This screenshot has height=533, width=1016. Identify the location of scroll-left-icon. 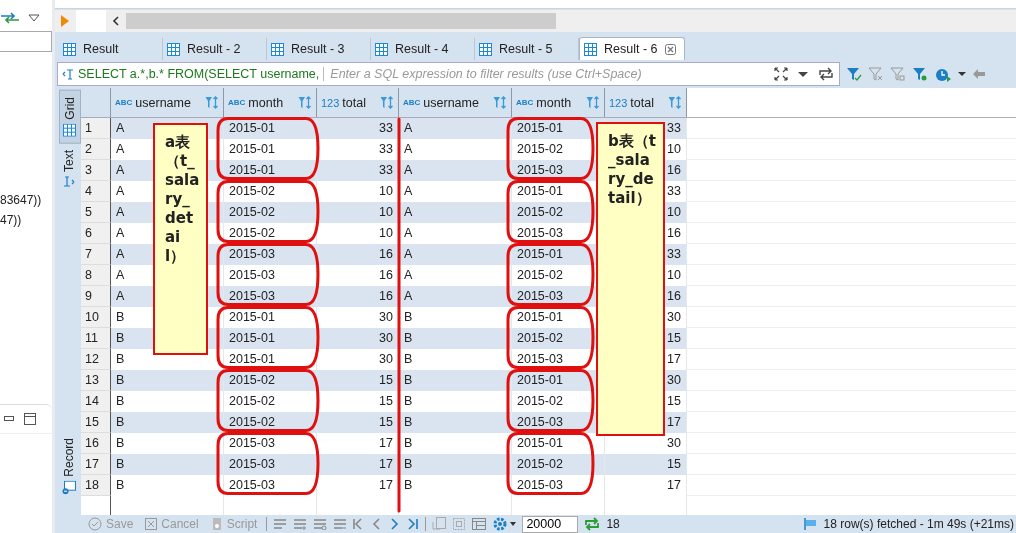
(116, 21).